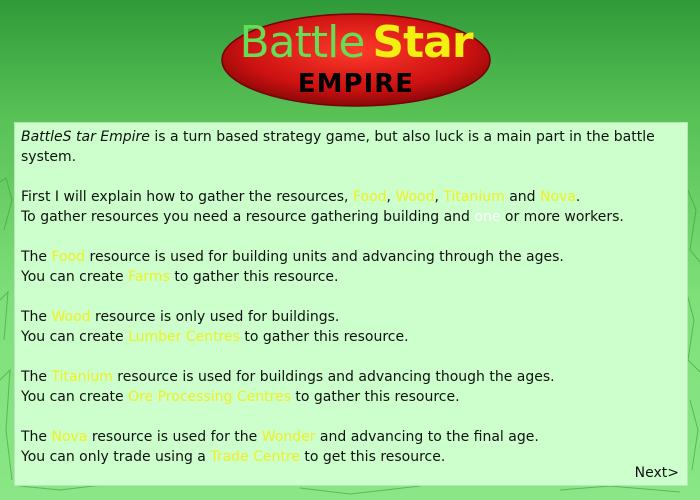 Image resolution: width=700 pixels, height=500 pixels. What do you see at coordinates (82, 377) in the screenshot?
I see `titanium-highlight: Titanium` at bounding box center [82, 377].